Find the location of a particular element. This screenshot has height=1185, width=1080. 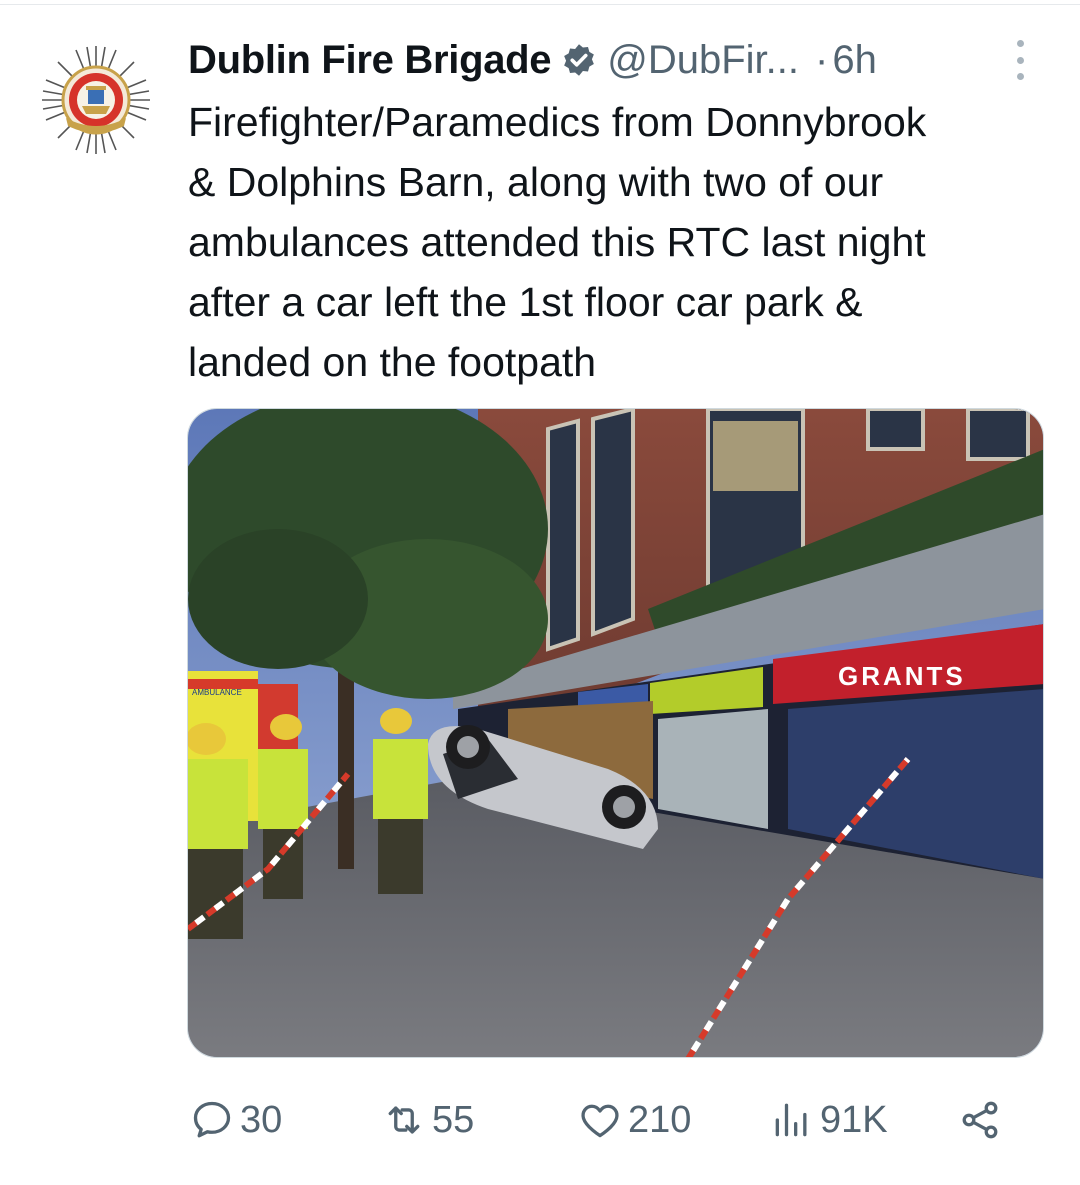

retweet-count: 55 is located at coordinates (453, 1119).